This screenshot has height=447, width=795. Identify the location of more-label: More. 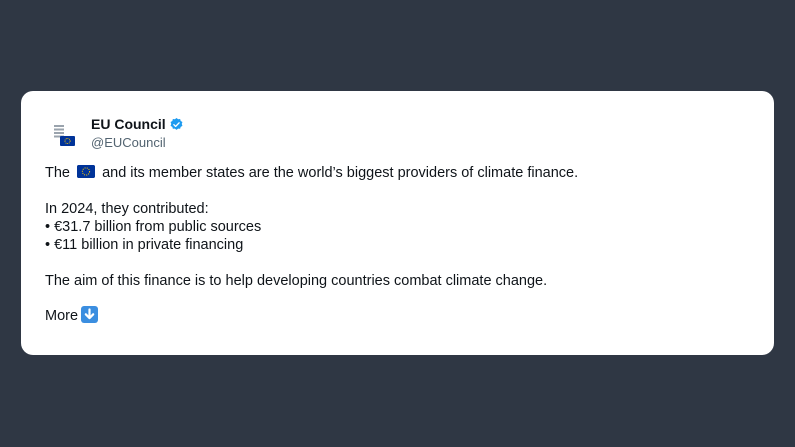
(62, 316).